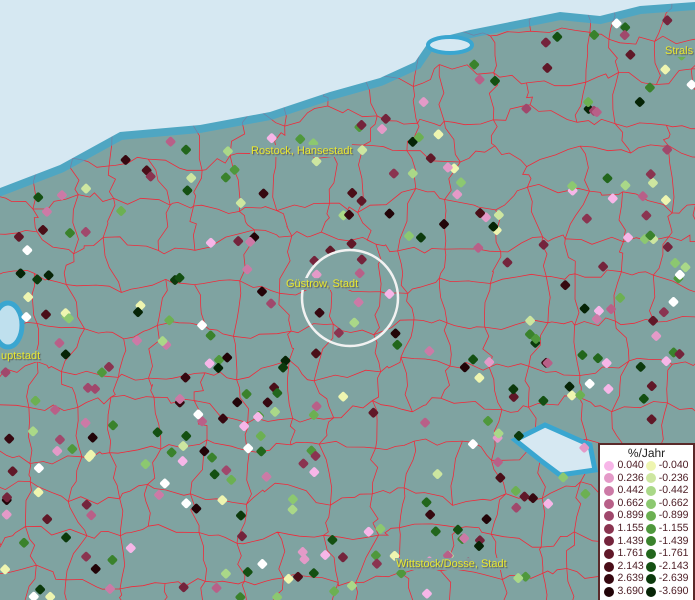 Image resolution: width=695 pixels, height=600 pixels. I want to click on legend-value: -0.442, so click(673, 491).